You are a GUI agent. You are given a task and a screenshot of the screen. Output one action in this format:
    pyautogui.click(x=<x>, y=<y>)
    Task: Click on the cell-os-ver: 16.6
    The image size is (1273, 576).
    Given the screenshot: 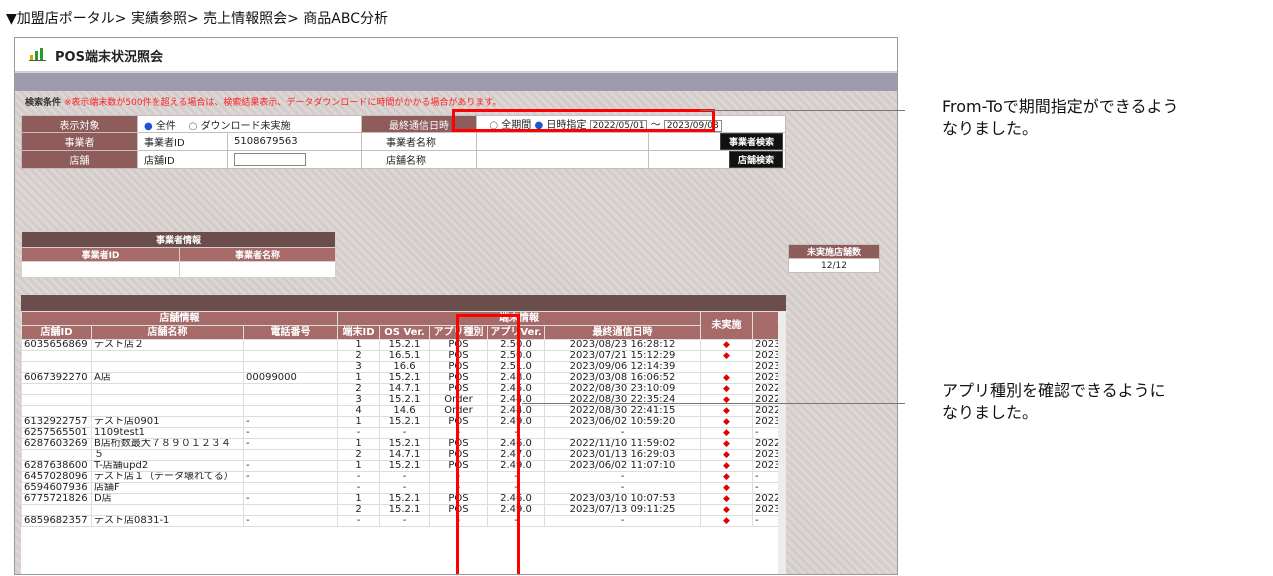 What is the action you would take?
    pyautogui.click(x=404, y=367)
    